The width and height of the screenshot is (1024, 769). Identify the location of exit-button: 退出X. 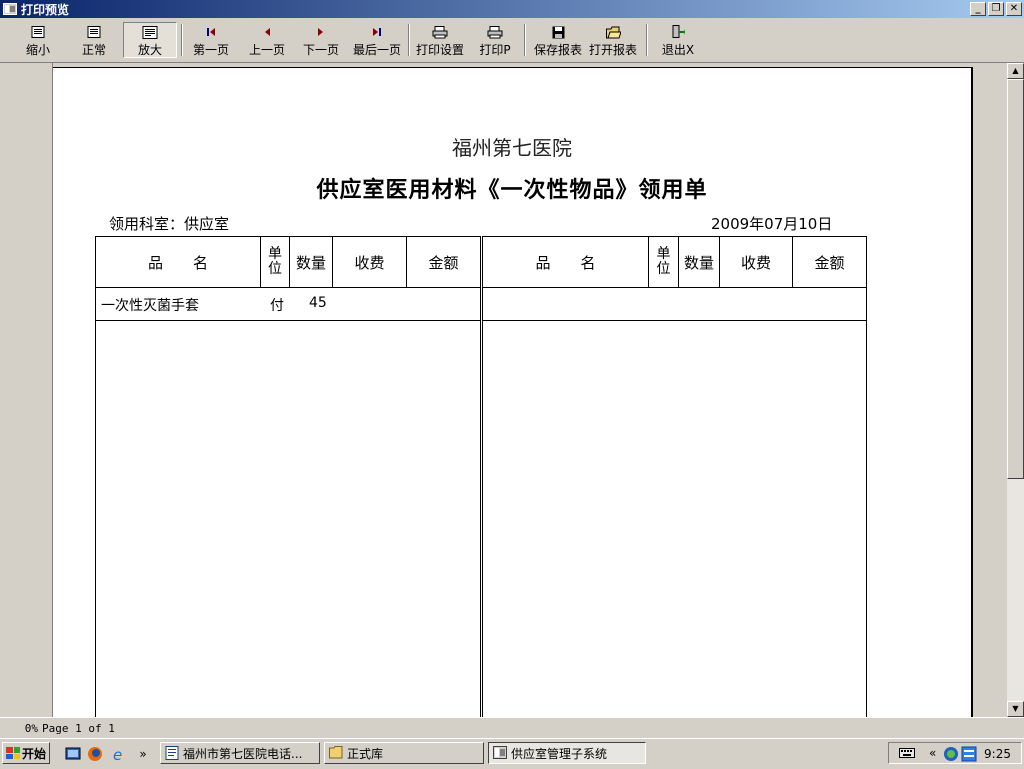
(678, 40).